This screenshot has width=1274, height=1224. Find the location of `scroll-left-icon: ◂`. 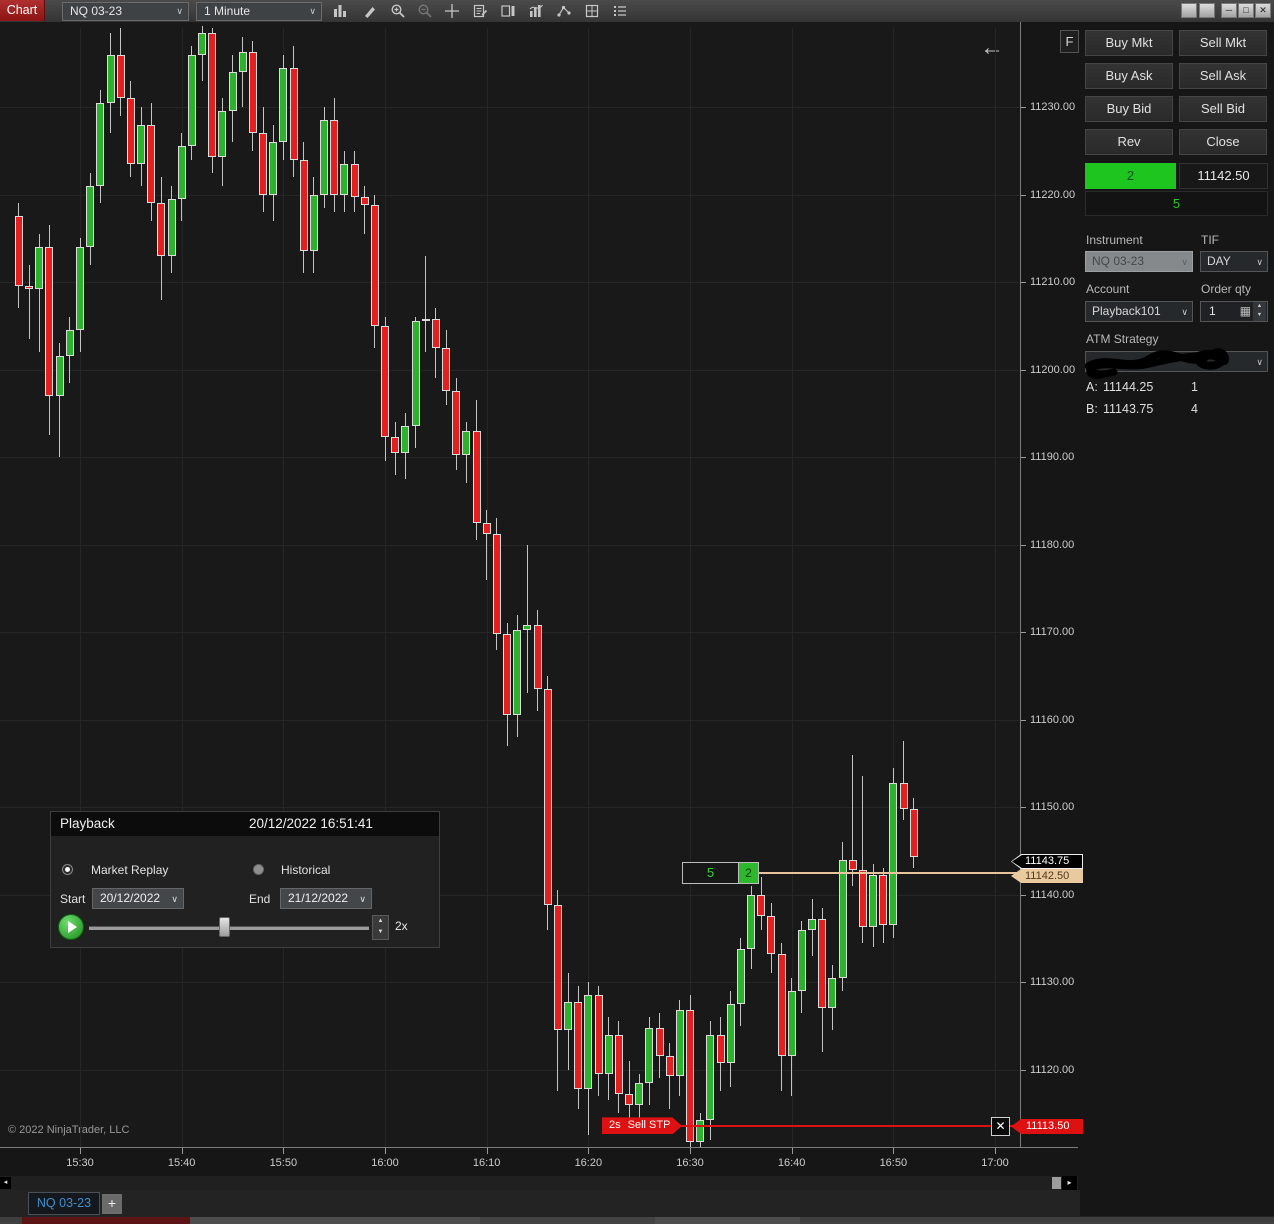

scroll-left-icon: ◂ is located at coordinates (5, 1183).